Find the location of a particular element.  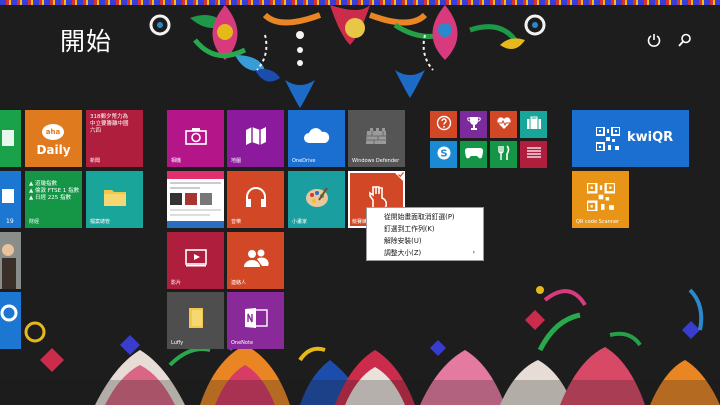

tile-video: 影片 is located at coordinates (195, 260).